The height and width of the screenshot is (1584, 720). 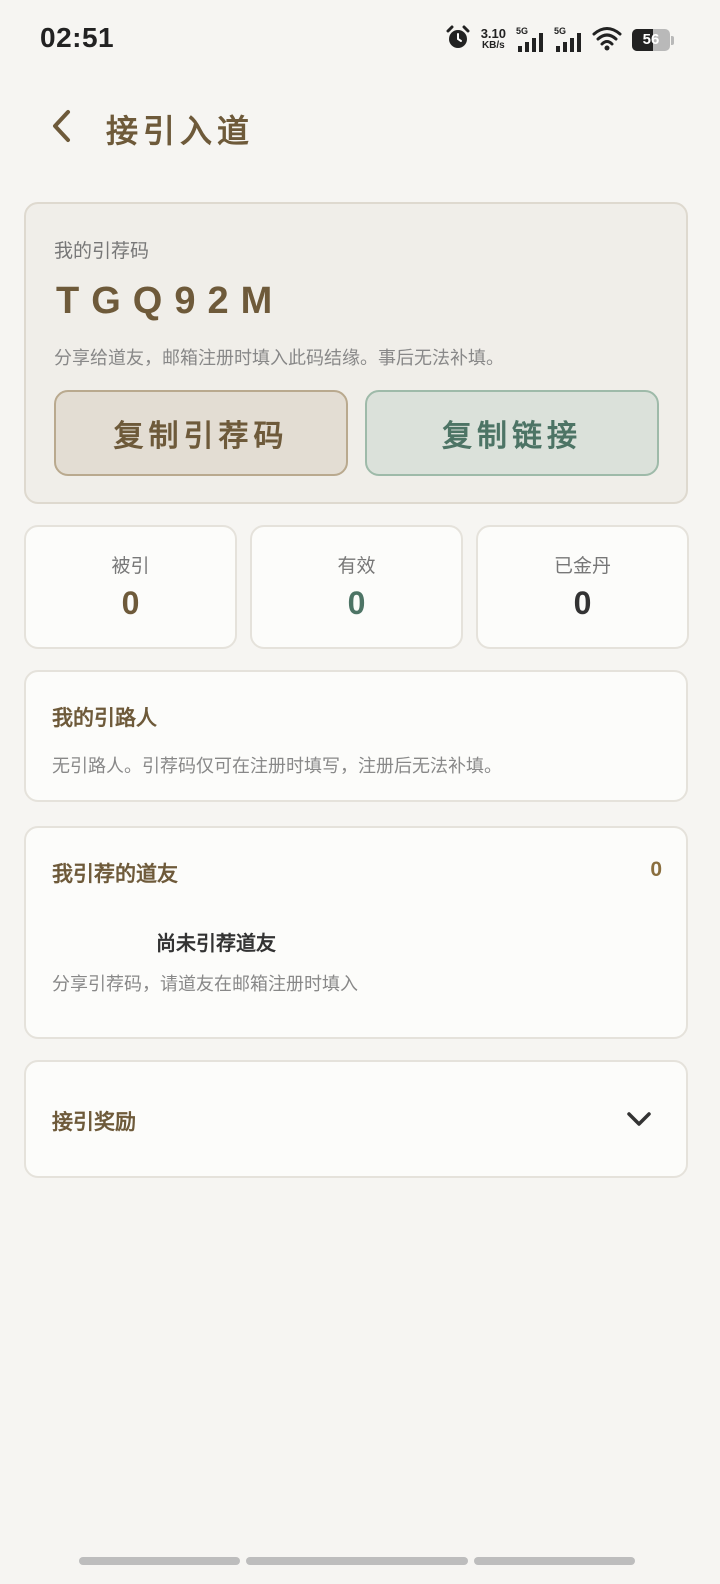 I want to click on battery-indicator: 56, so click(x=651, y=40).